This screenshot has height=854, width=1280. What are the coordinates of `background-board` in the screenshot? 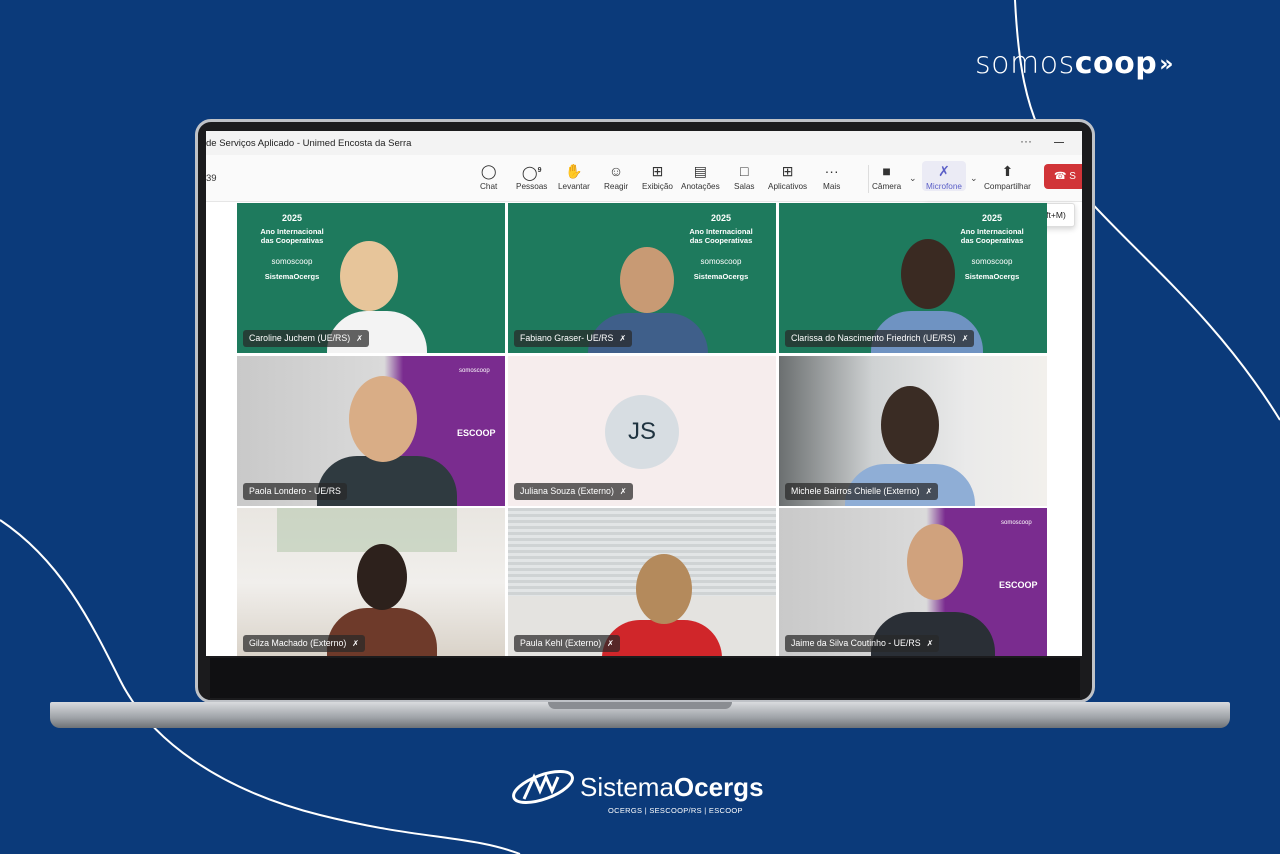 It's located at (367, 530).